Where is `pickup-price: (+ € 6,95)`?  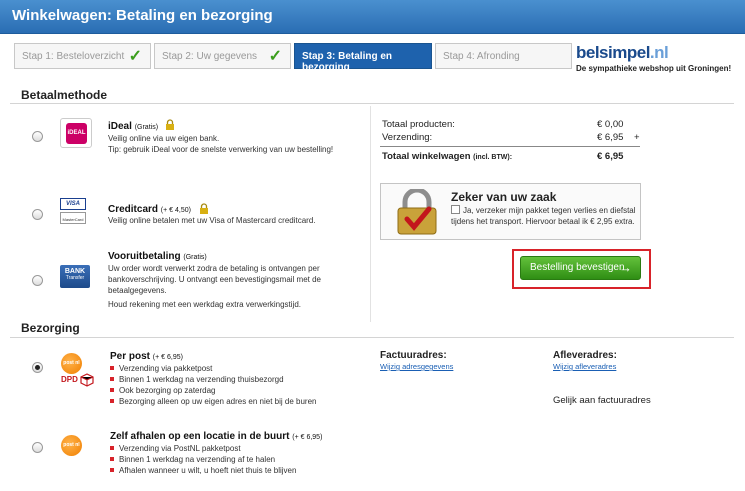
pickup-price: (+ € 6,95) is located at coordinates (307, 437).